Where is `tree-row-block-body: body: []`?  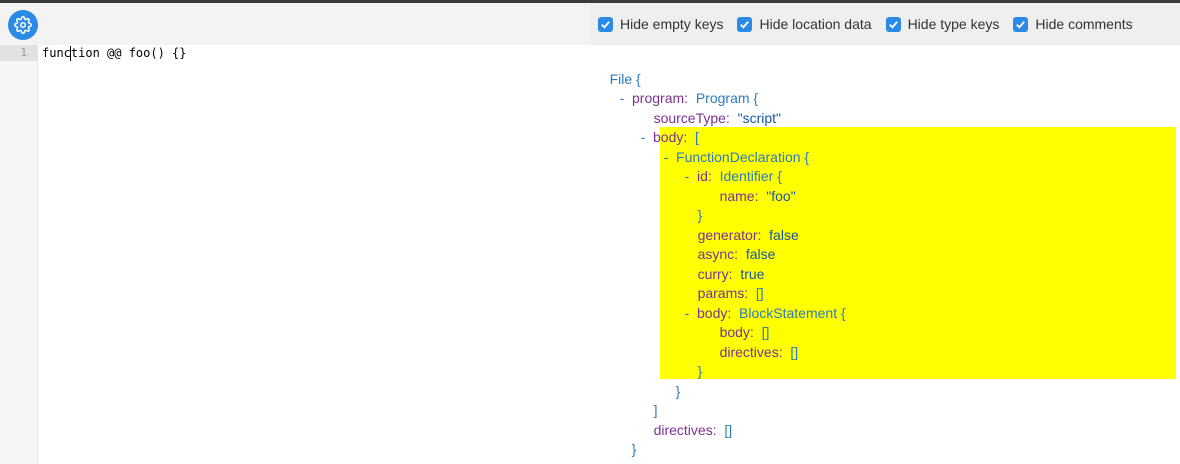 tree-row-block-body: body: [] is located at coordinates (737, 322).